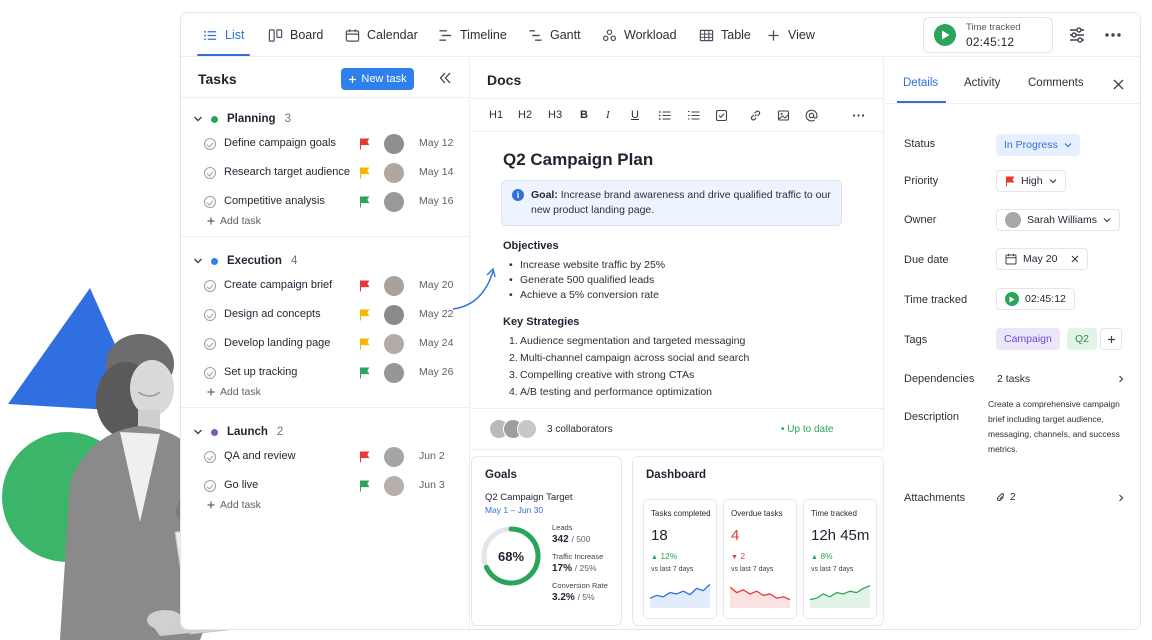 The height and width of the screenshot is (640, 1152). Describe the element at coordinates (725, 35) in the screenshot. I see `tab-table: Table` at that location.